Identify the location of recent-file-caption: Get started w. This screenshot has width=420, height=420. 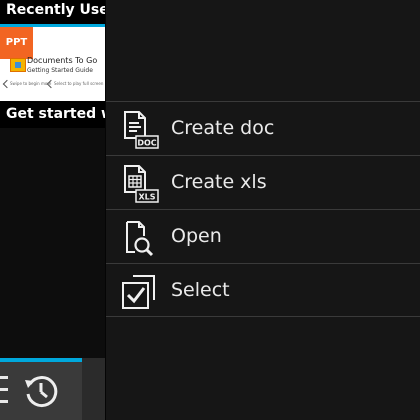
(52, 114).